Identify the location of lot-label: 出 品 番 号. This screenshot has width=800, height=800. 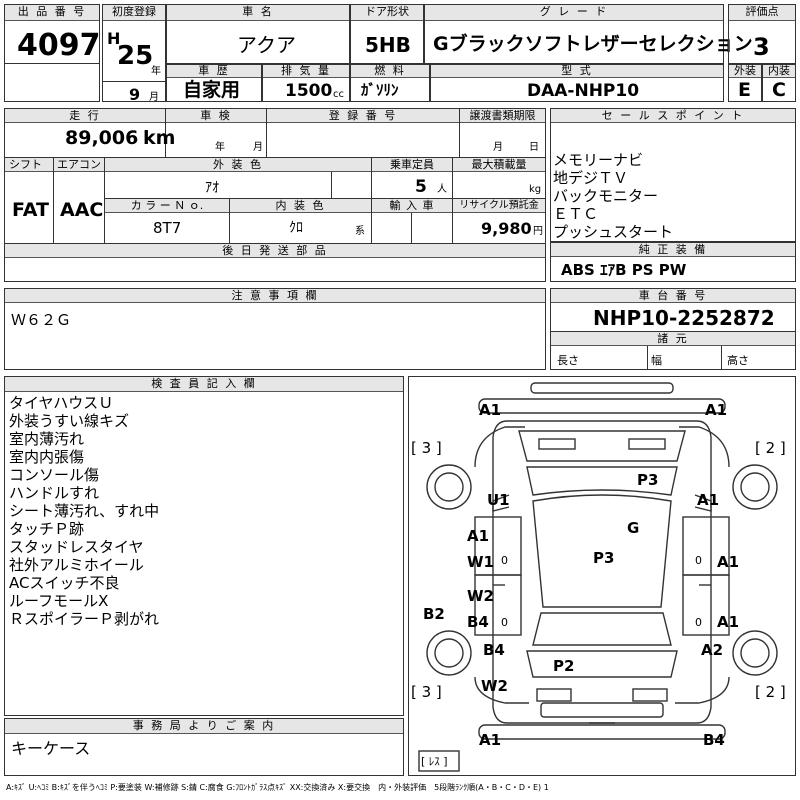
(52, 13).